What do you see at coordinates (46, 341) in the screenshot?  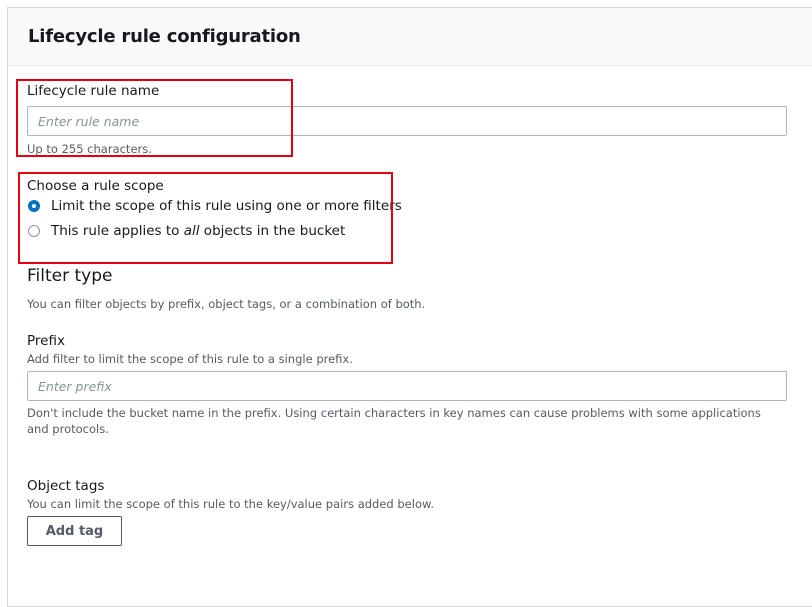 I see `prefix-label: Prefix` at bounding box center [46, 341].